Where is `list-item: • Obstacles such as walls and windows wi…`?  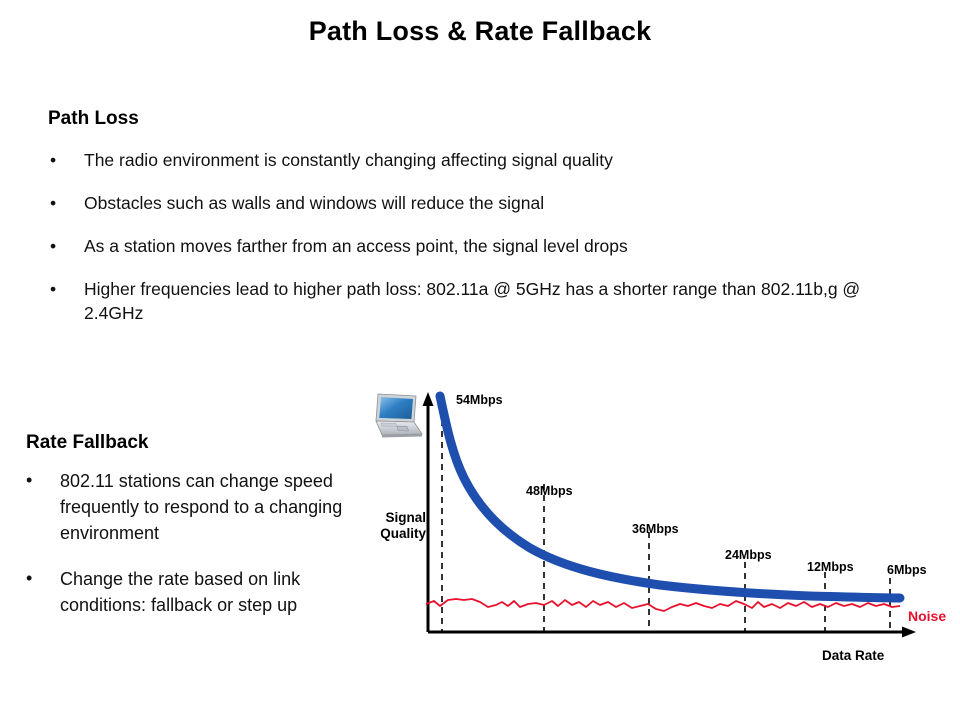
list-item: • Obstacles such as walls and windows wi… is located at coordinates (483, 203).